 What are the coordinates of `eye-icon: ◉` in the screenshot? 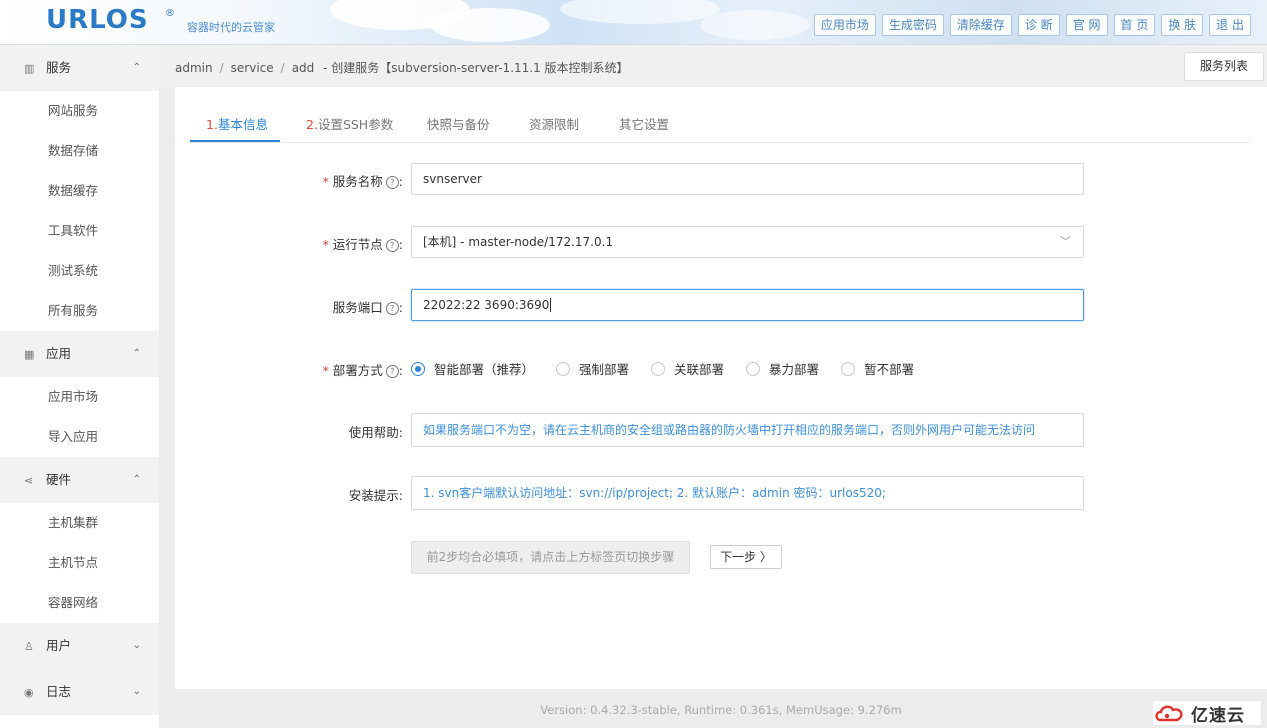 It's located at (29, 692).